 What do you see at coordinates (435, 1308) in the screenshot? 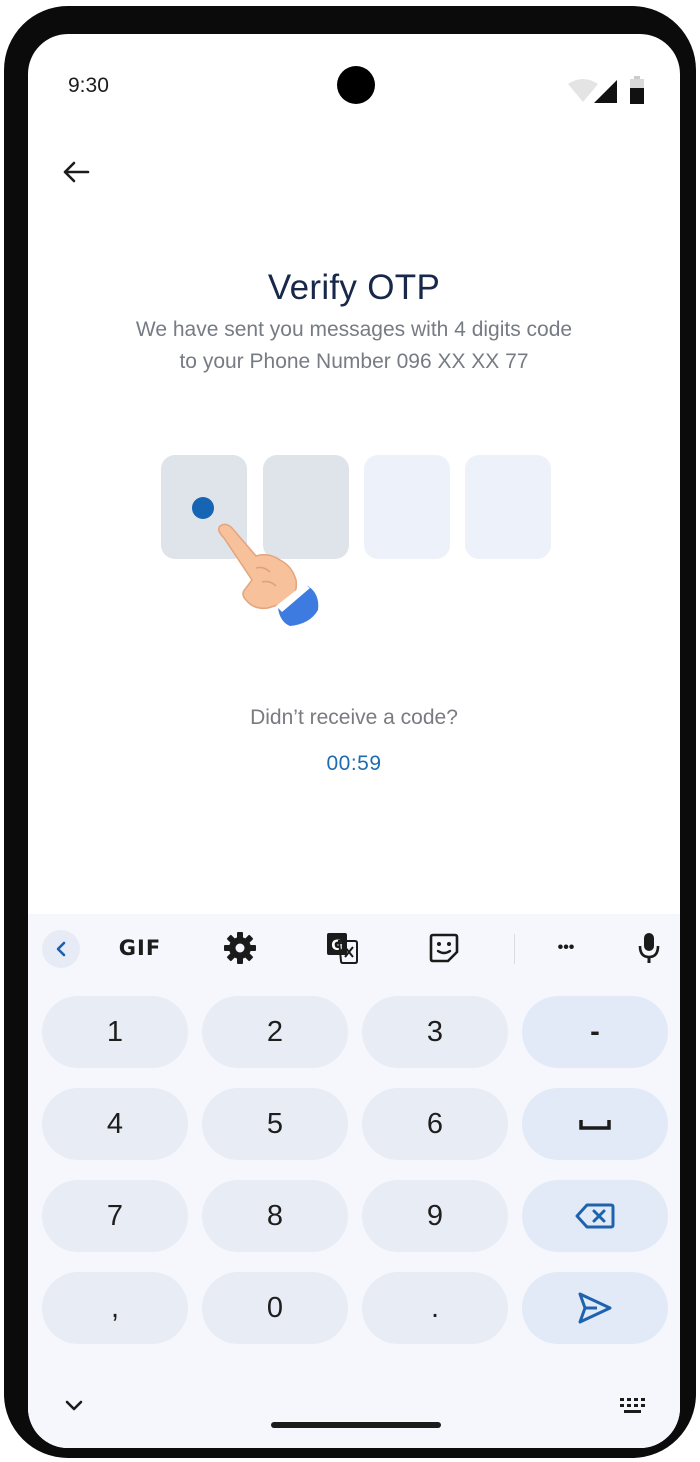
I see `key-period: .` at bounding box center [435, 1308].